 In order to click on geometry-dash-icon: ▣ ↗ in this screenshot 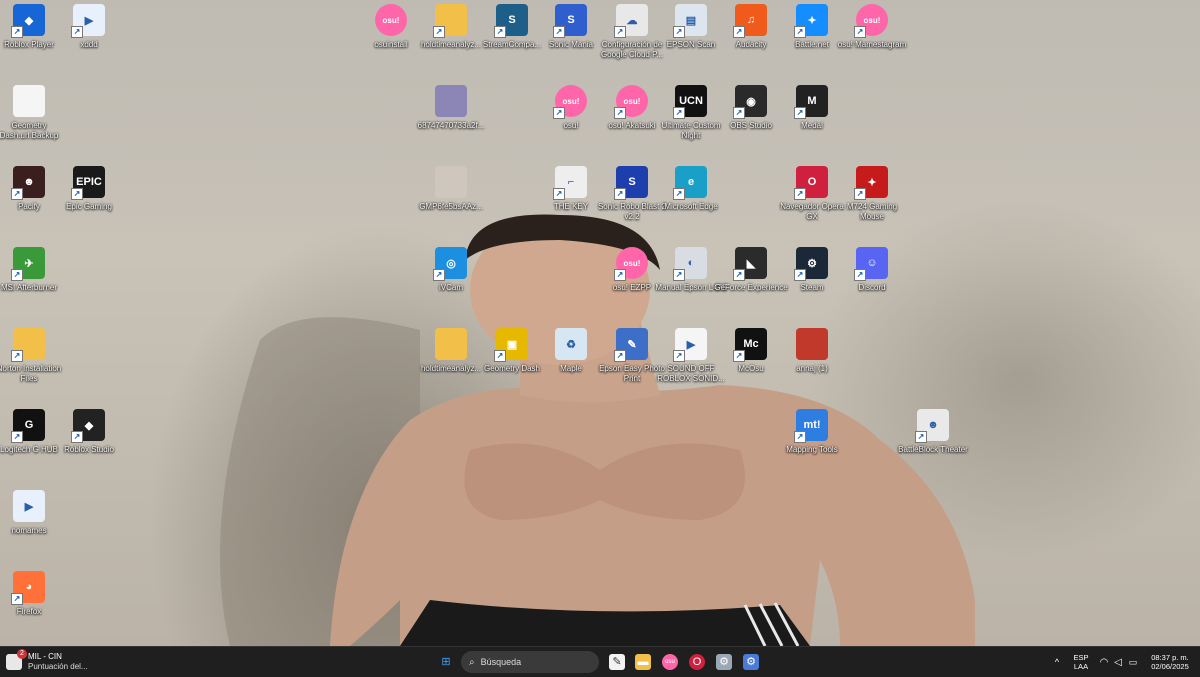, I will do `click(511, 345)`.